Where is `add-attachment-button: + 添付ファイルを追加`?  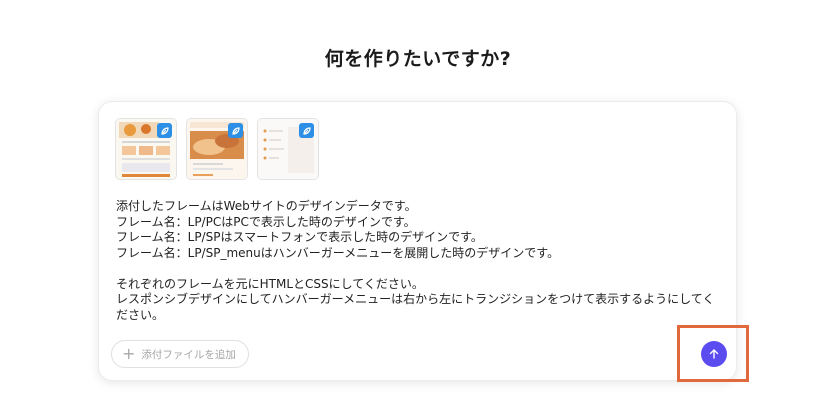
add-attachment-button: + 添付ファイルを追加 is located at coordinates (180, 354).